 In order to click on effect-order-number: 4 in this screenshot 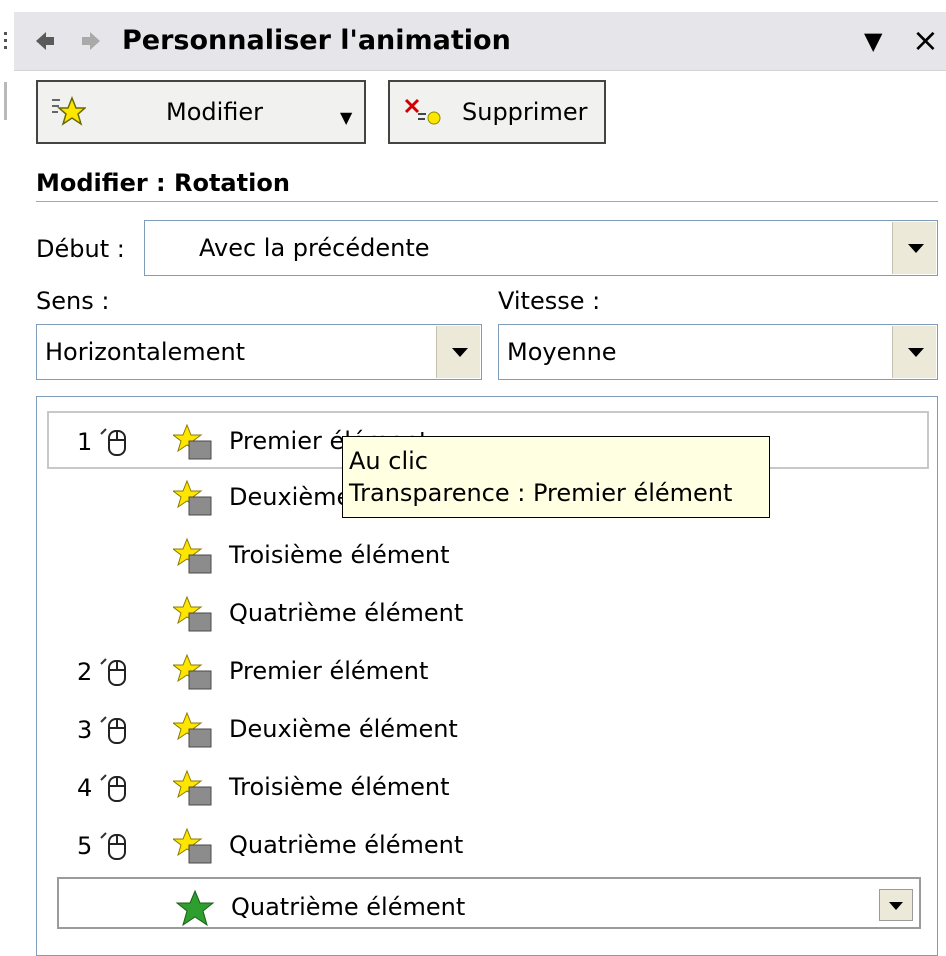, I will do `click(85, 788)`.